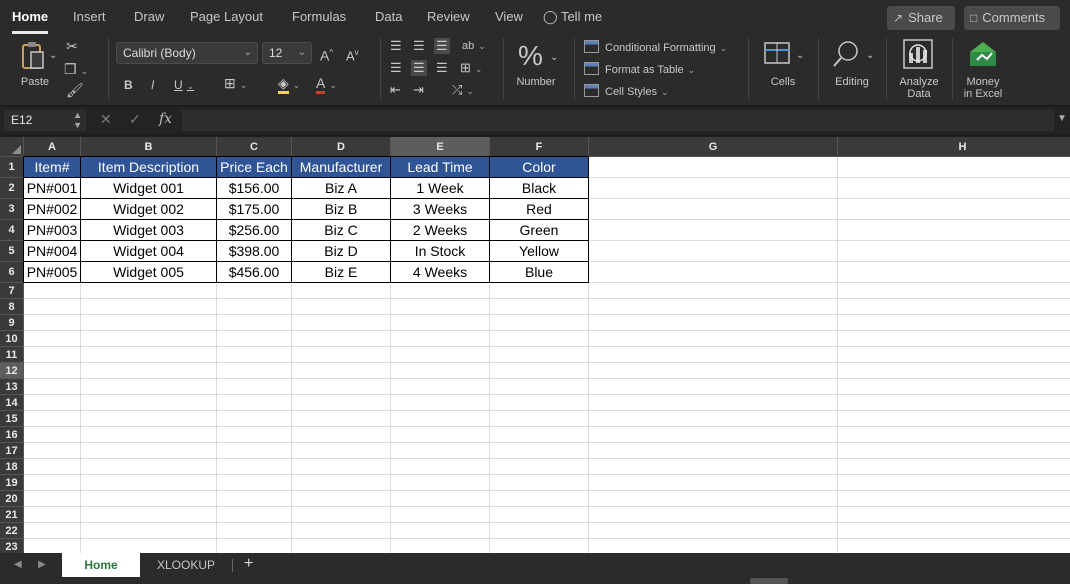  I want to click on select-all-button, so click(12, 147).